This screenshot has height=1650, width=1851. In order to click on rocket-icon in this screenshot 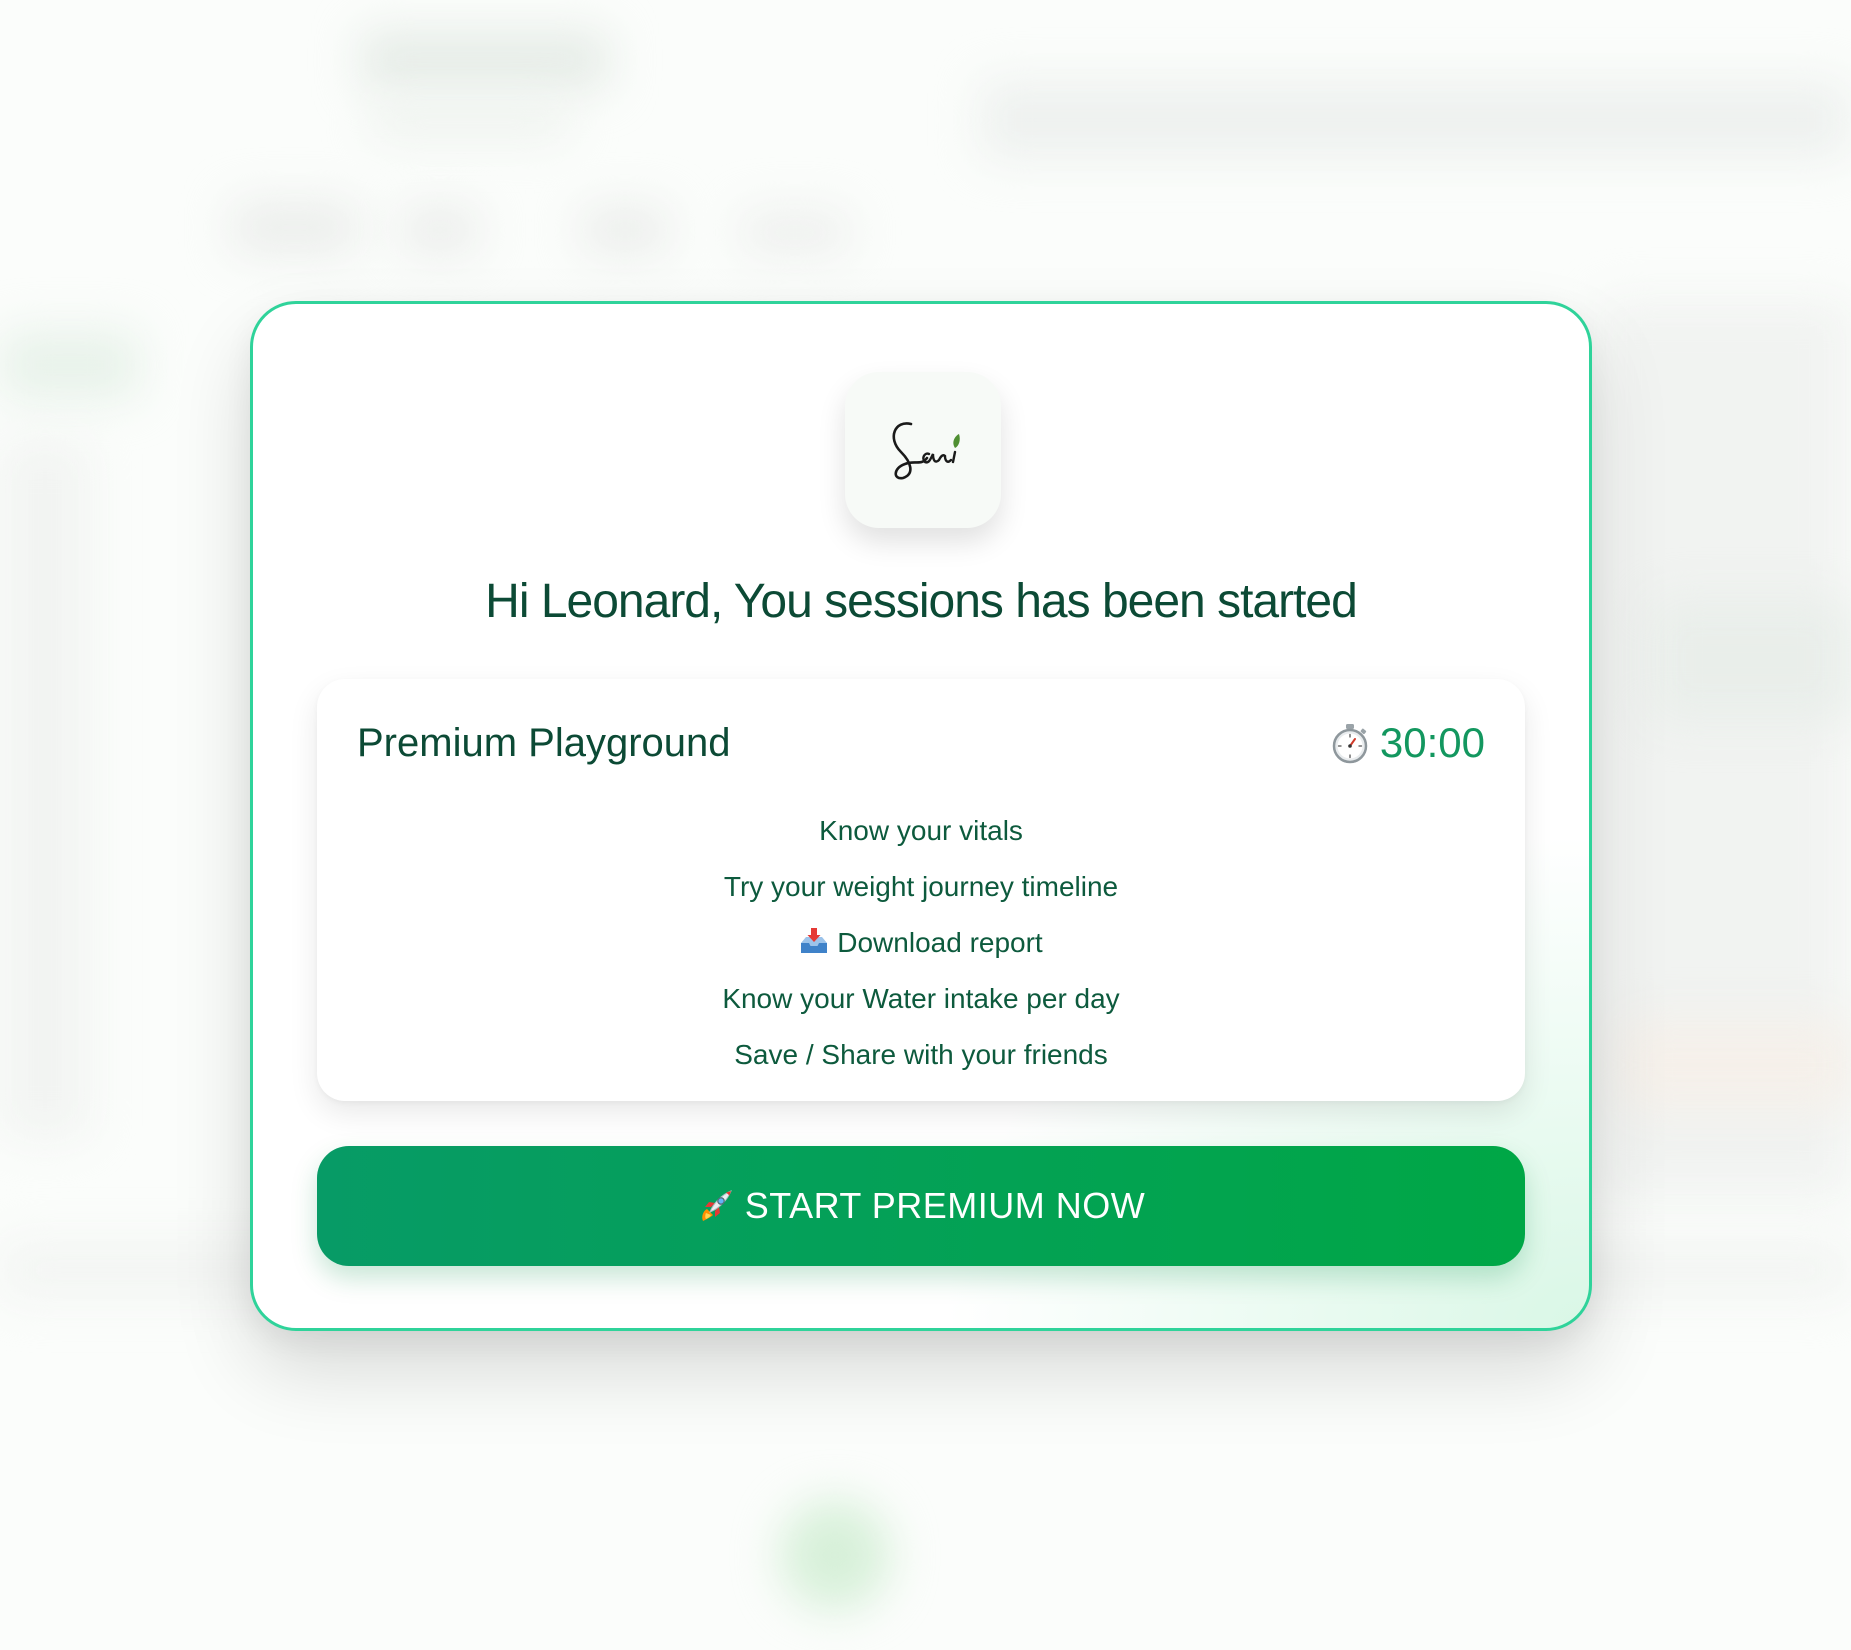, I will do `click(716, 1205)`.